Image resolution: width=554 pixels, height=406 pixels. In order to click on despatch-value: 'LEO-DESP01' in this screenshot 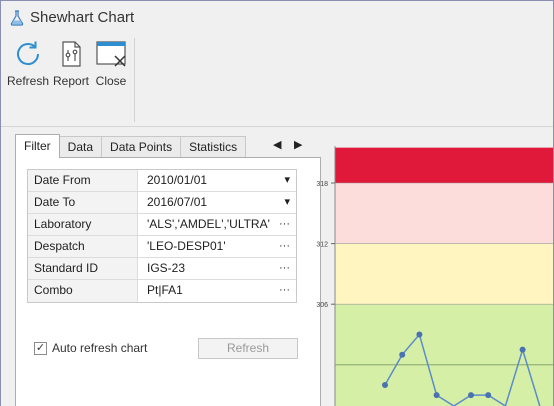, I will do `click(186, 246)`.